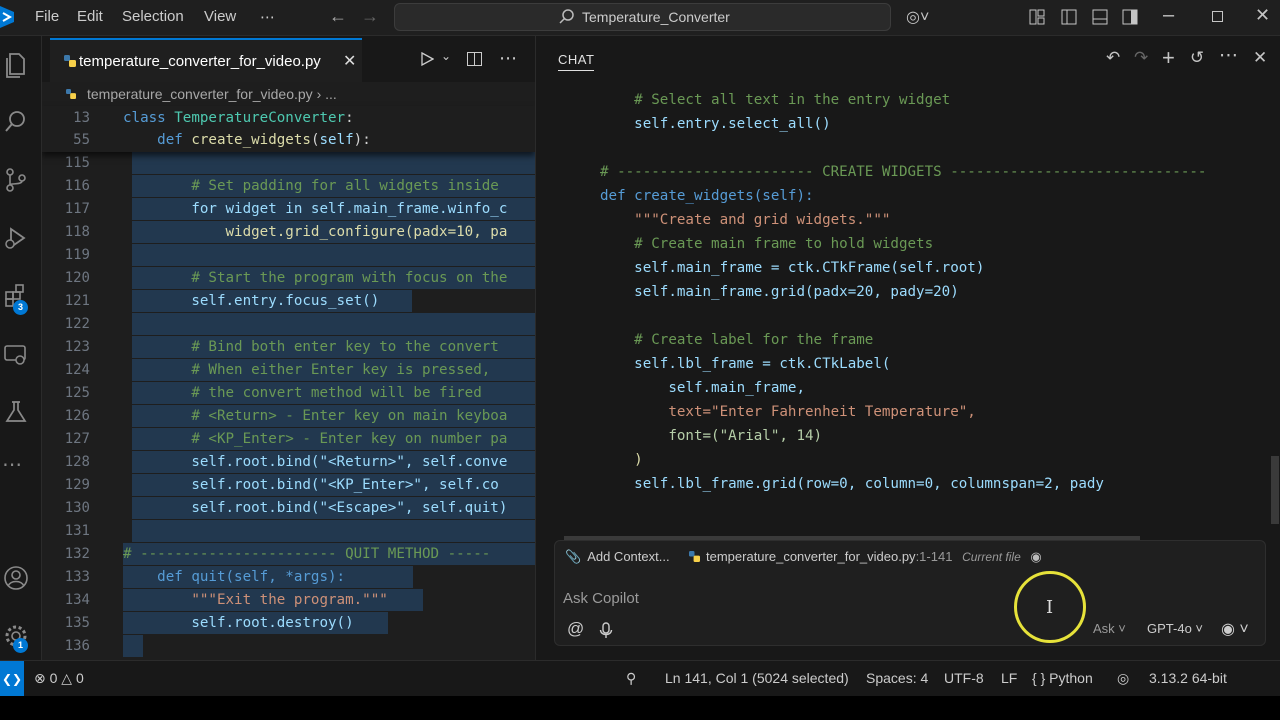  What do you see at coordinates (1235, 629) in the screenshot?
I see `send-options-icon: ◉ ˅` at bounding box center [1235, 629].